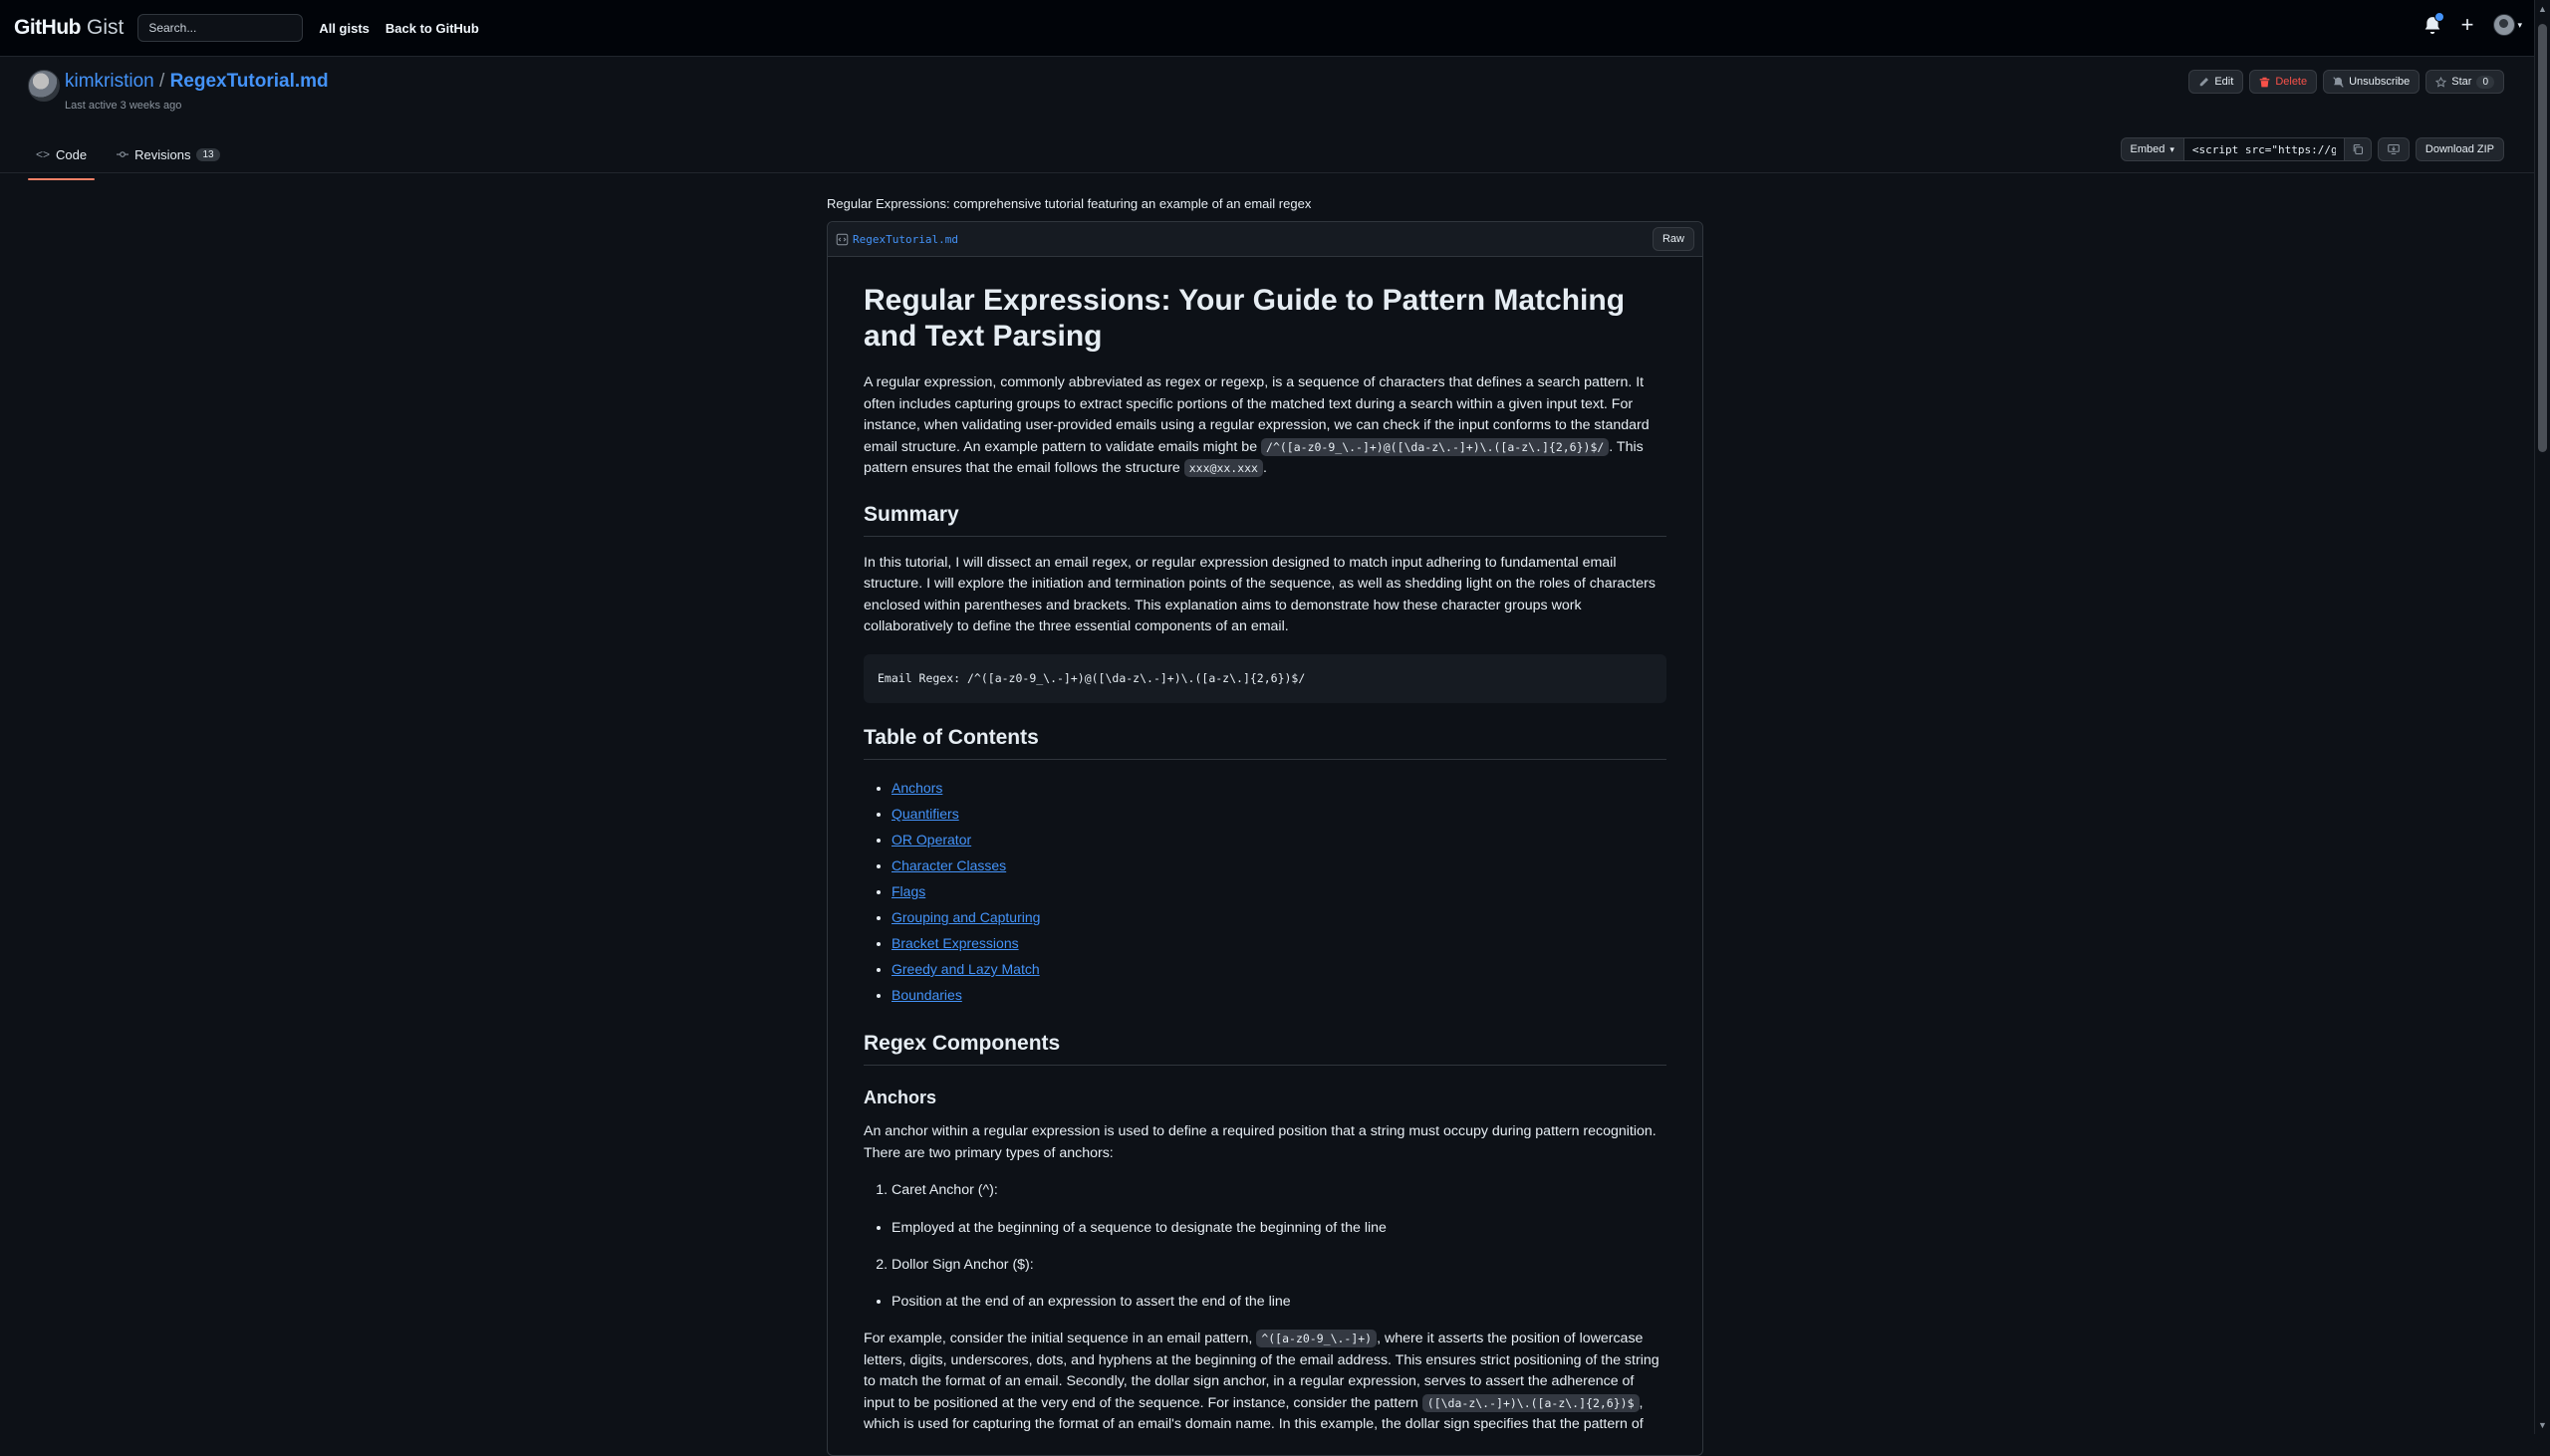 The image size is (2550, 1456). Describe the element at coordinates (2441, 82) in the screenshot. I see `star-icon` at that location.